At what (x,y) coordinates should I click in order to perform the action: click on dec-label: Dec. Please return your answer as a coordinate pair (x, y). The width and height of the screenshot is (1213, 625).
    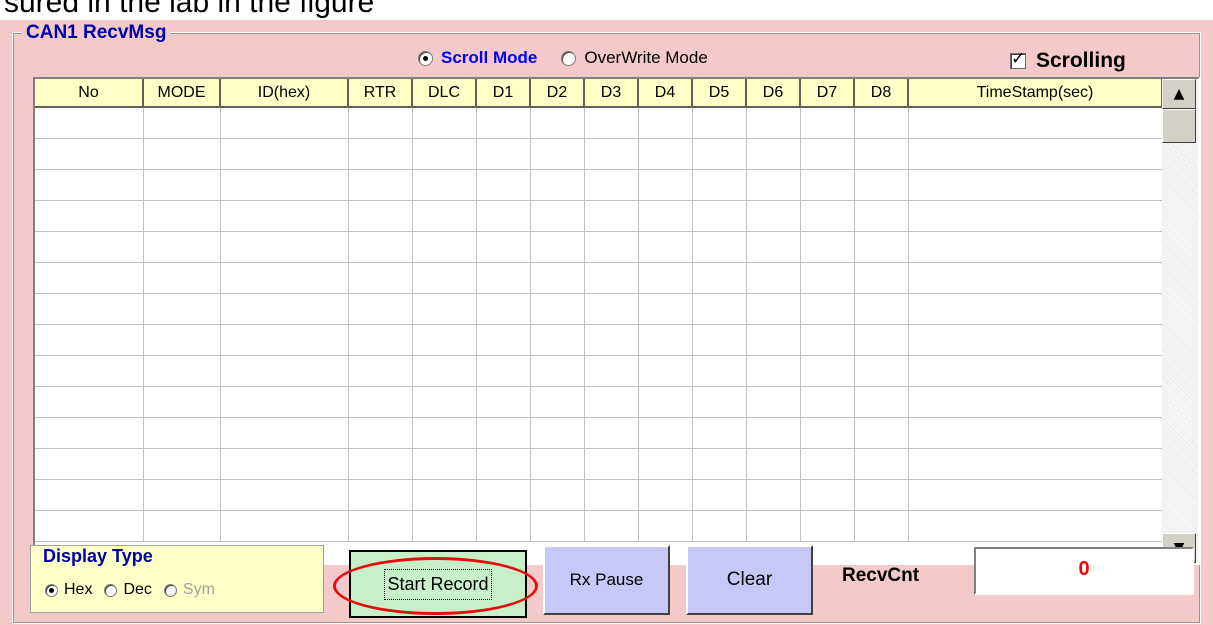
    Looking at the image, I should click on (137, 590).